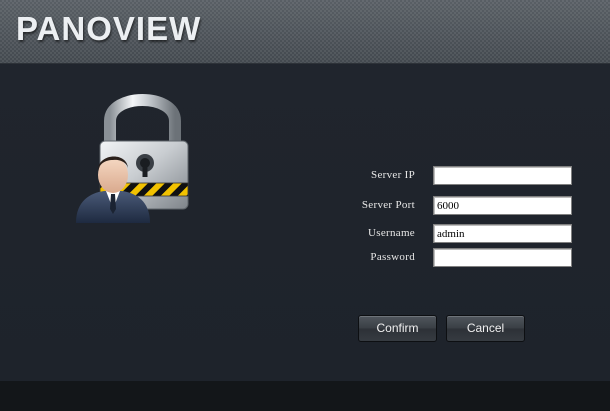 The width and height of the screenshot is (610, 411). I want to click on cancel-button: Cancel, so click(485, 328).